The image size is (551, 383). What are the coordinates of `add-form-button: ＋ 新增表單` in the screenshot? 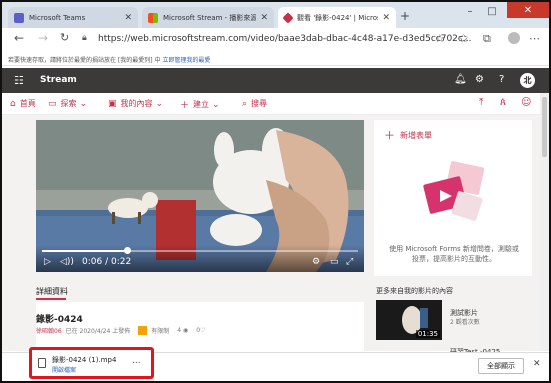 It's located at (408, 135).